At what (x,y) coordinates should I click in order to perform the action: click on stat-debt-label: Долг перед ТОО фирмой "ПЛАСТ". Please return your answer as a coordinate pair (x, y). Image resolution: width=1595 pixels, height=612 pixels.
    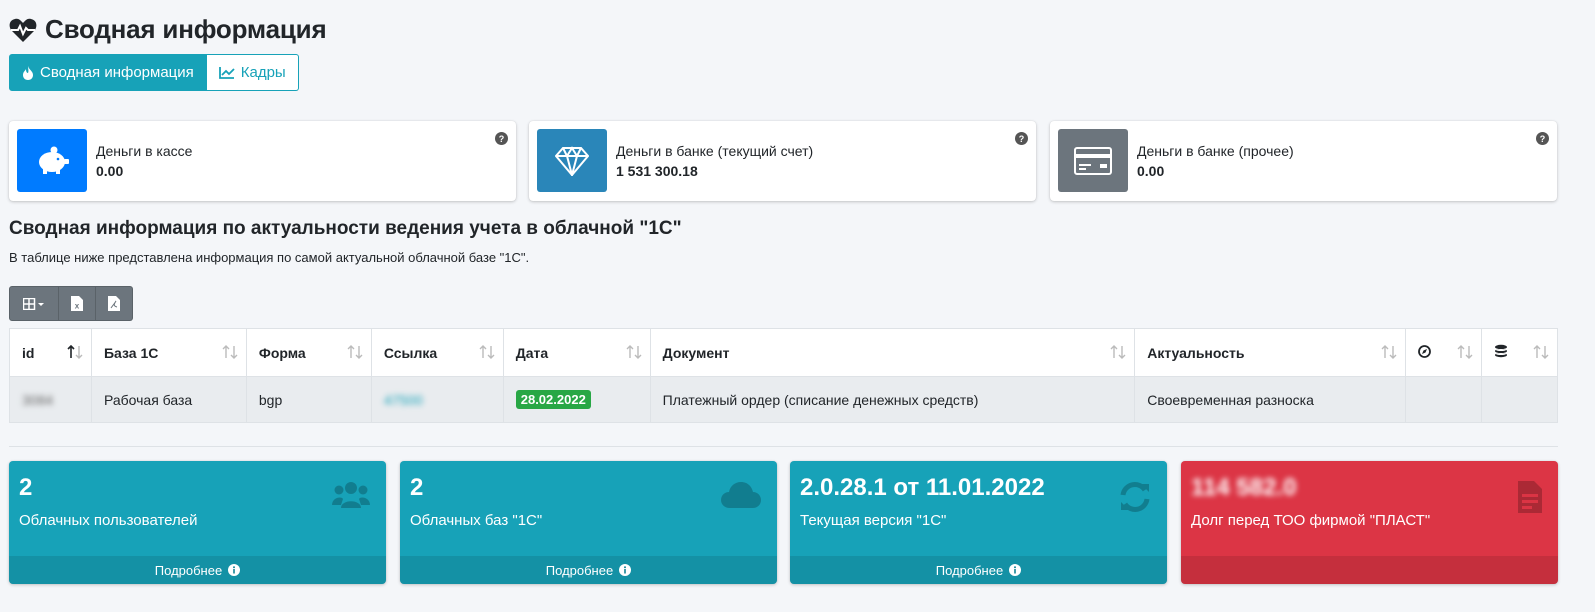
    Looking at the image, I should click on (1311, 520).